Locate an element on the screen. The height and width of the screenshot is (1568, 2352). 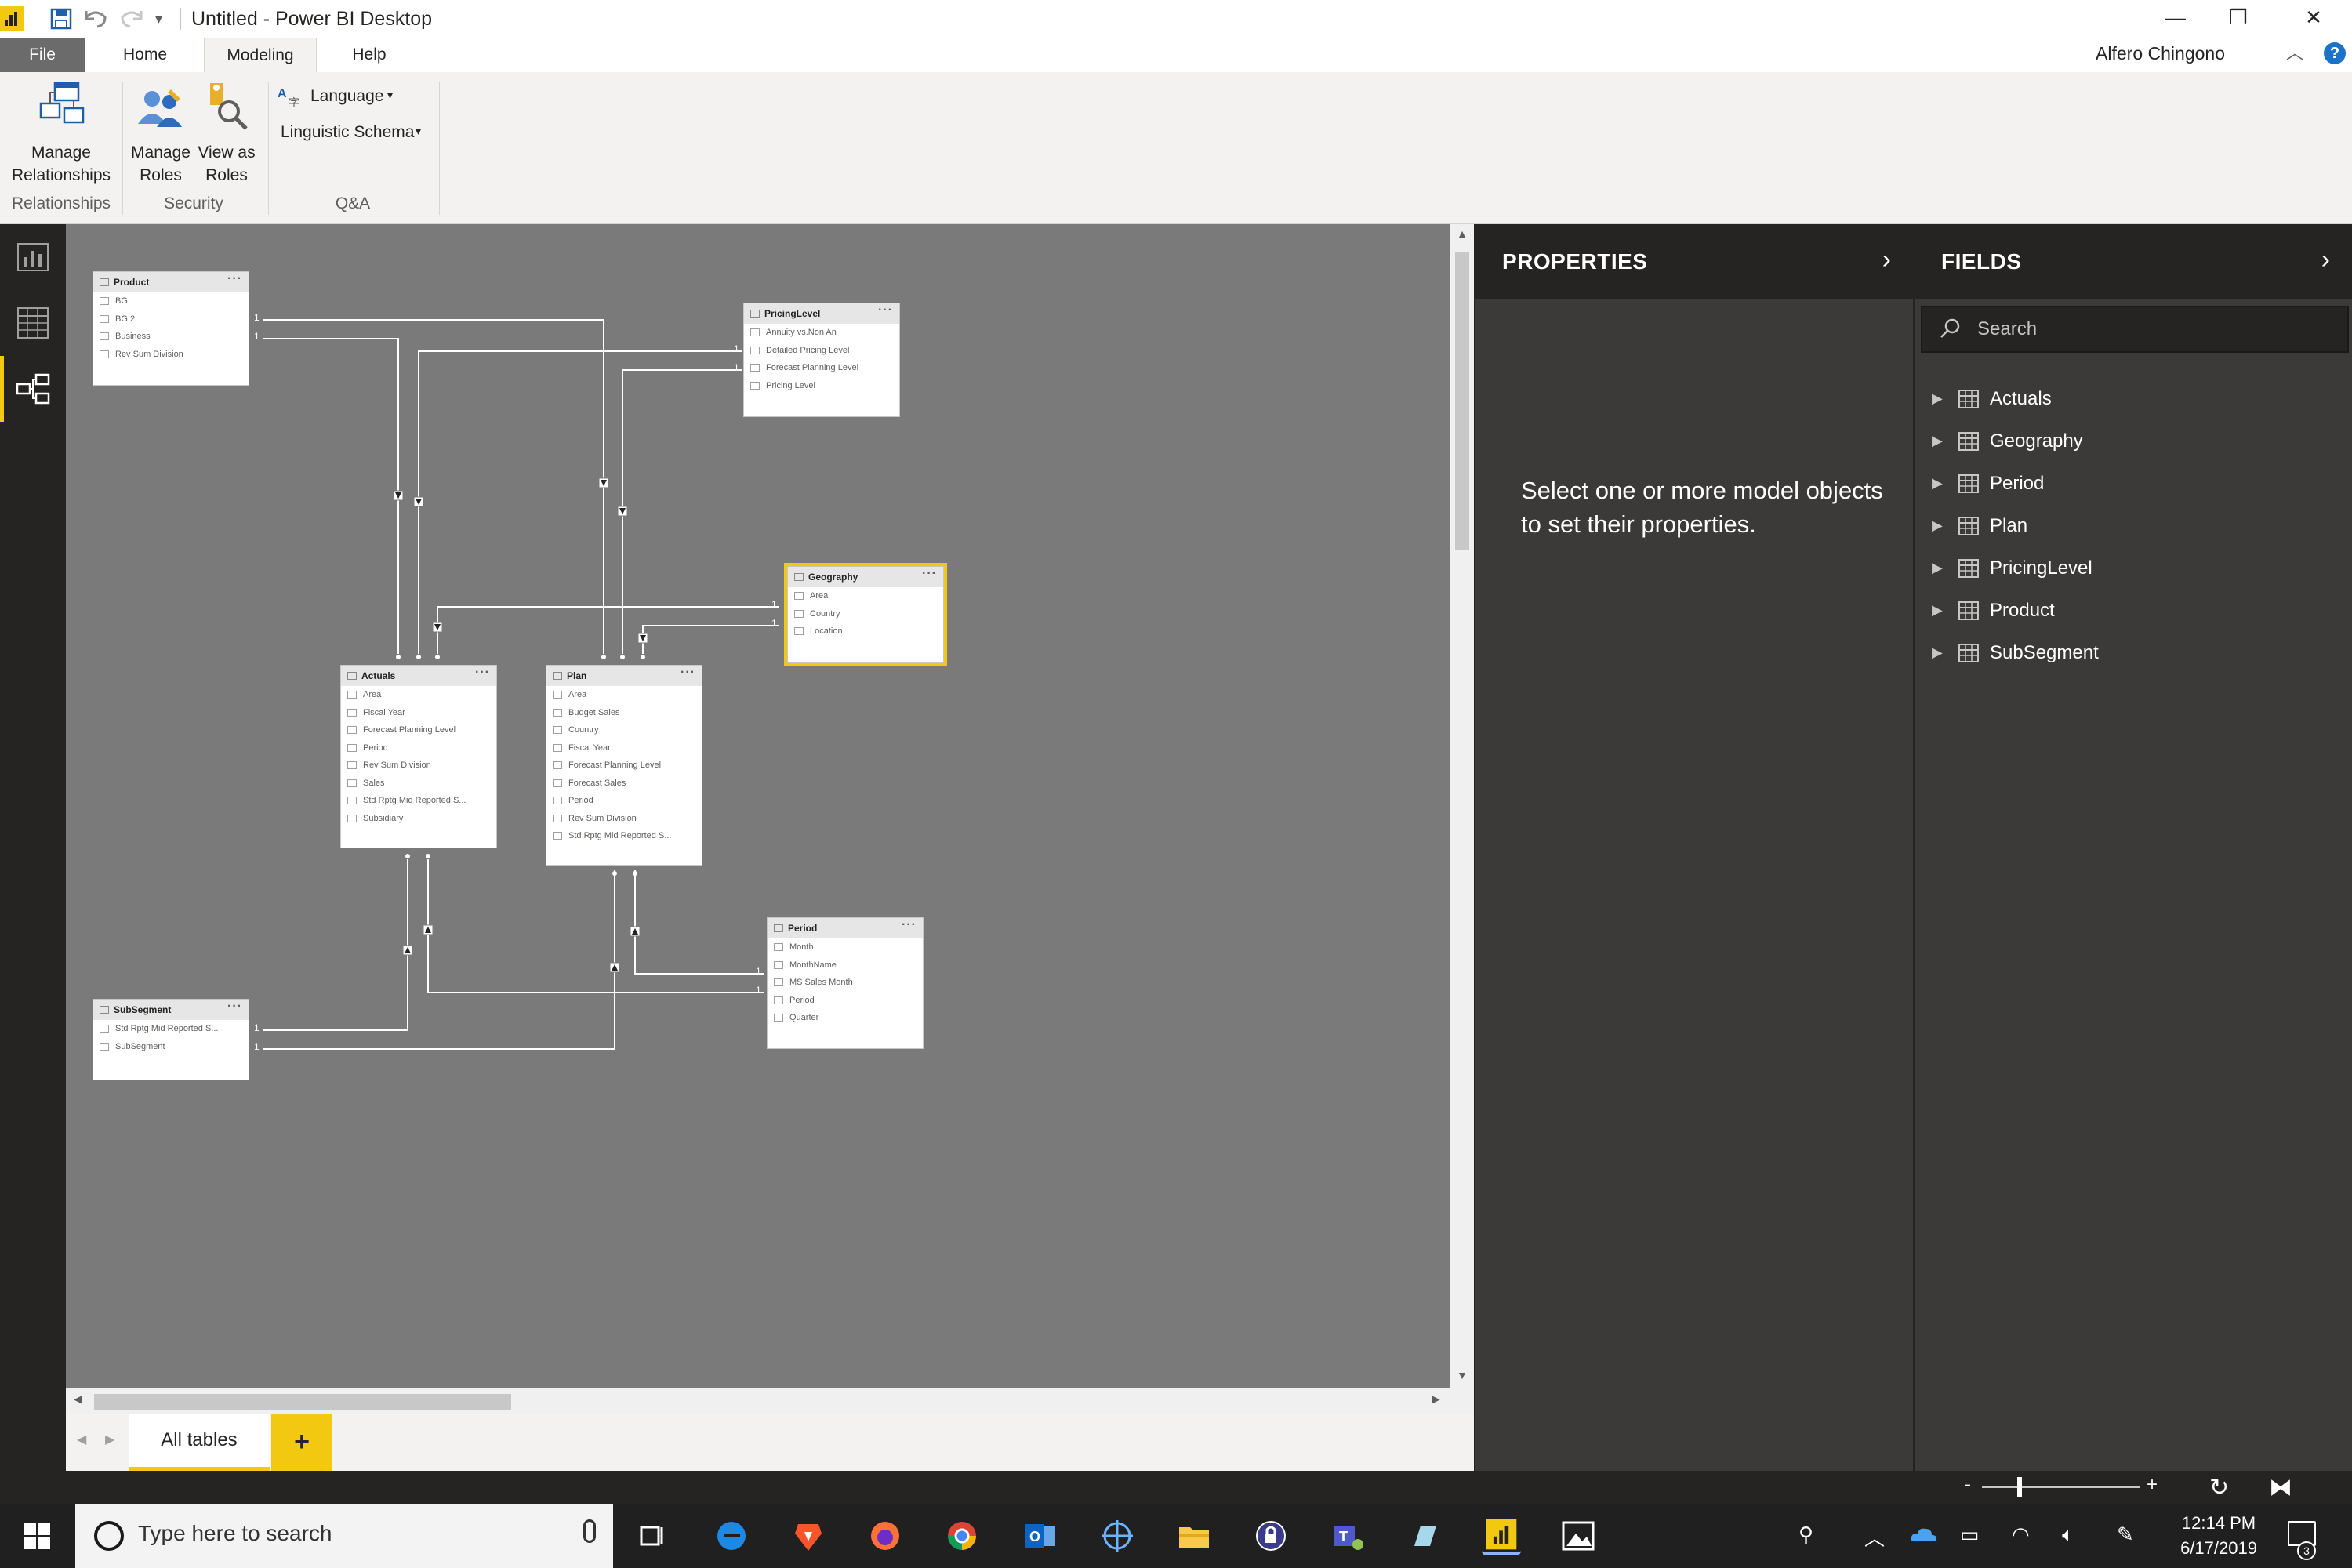
volume-icon: 🔈︎ is located at coordinates (2068, 1535).